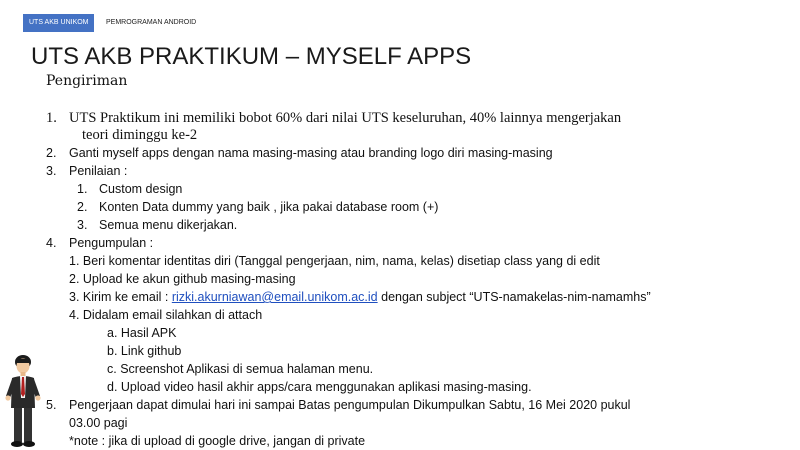 The image size is (800, 450). What do you see at coordinates (82, 189) in the screenshot?
I see `item-3-sub-1-number: 1.` at bounding box center [82, 189].